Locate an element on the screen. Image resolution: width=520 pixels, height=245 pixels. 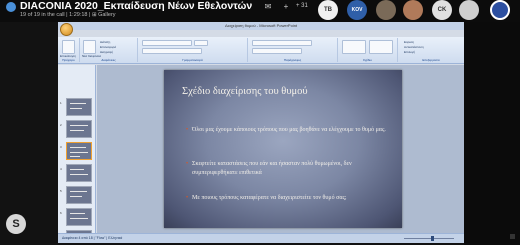
ribbon-group-label: Γραμματοσειρά is located at coordinates (192, 60).